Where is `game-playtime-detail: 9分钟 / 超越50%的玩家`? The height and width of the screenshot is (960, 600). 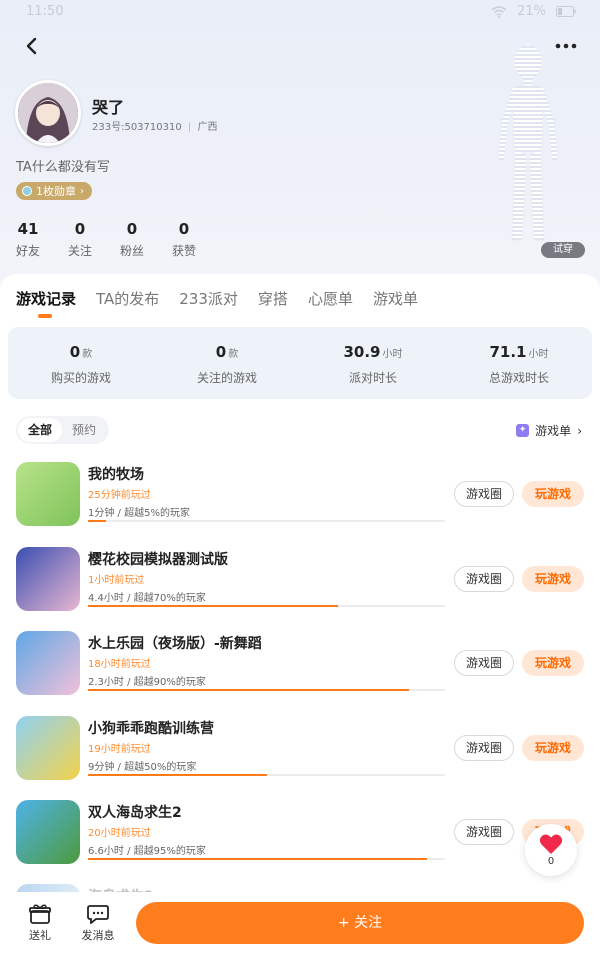 game-playtime-detail: 9分钟 / 超越50%的玩家 is located at coordinates (142, 767).